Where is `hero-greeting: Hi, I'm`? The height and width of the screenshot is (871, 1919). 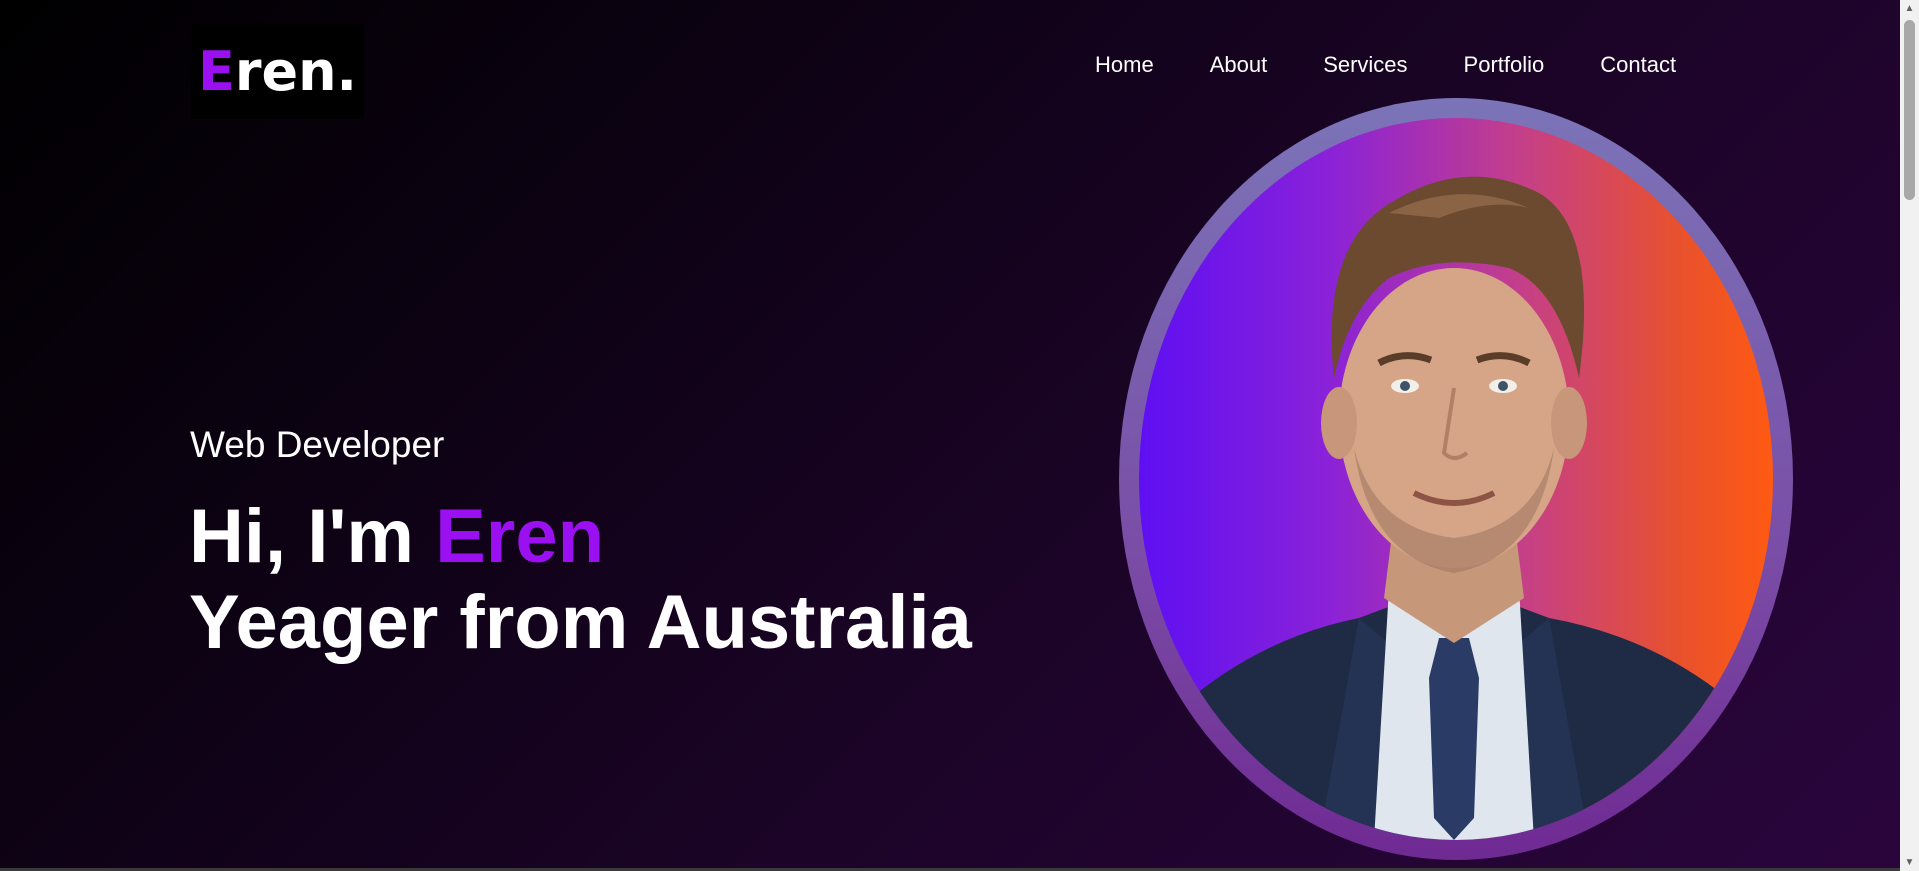 hero-greeting: Hi, I'm is located at coordinates (312, 536).